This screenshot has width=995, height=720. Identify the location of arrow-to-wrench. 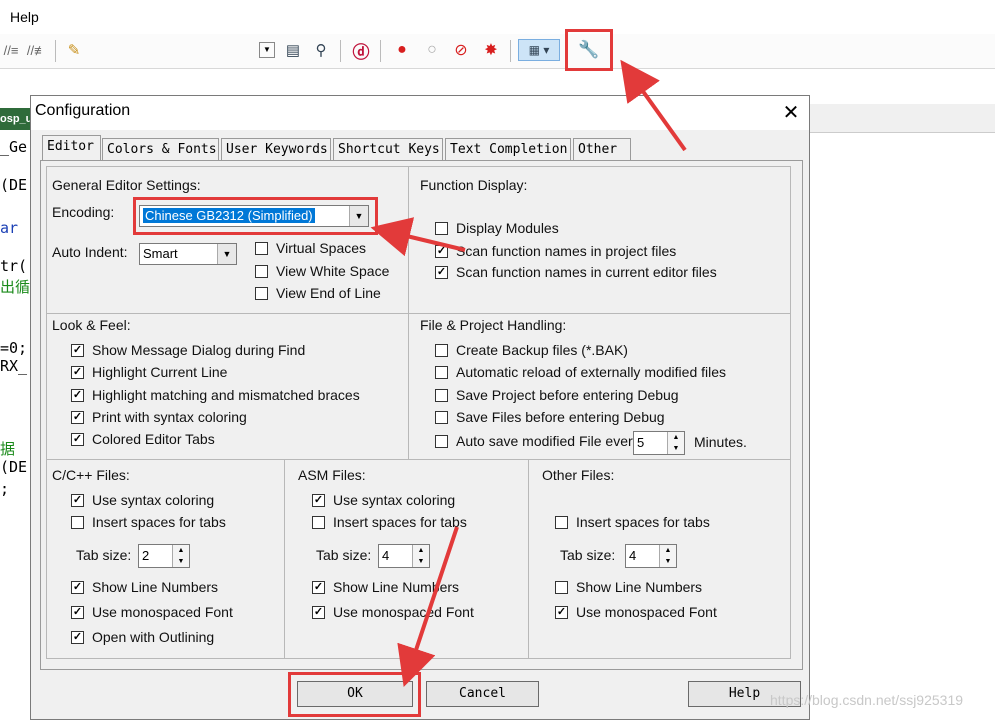
(653, 105).